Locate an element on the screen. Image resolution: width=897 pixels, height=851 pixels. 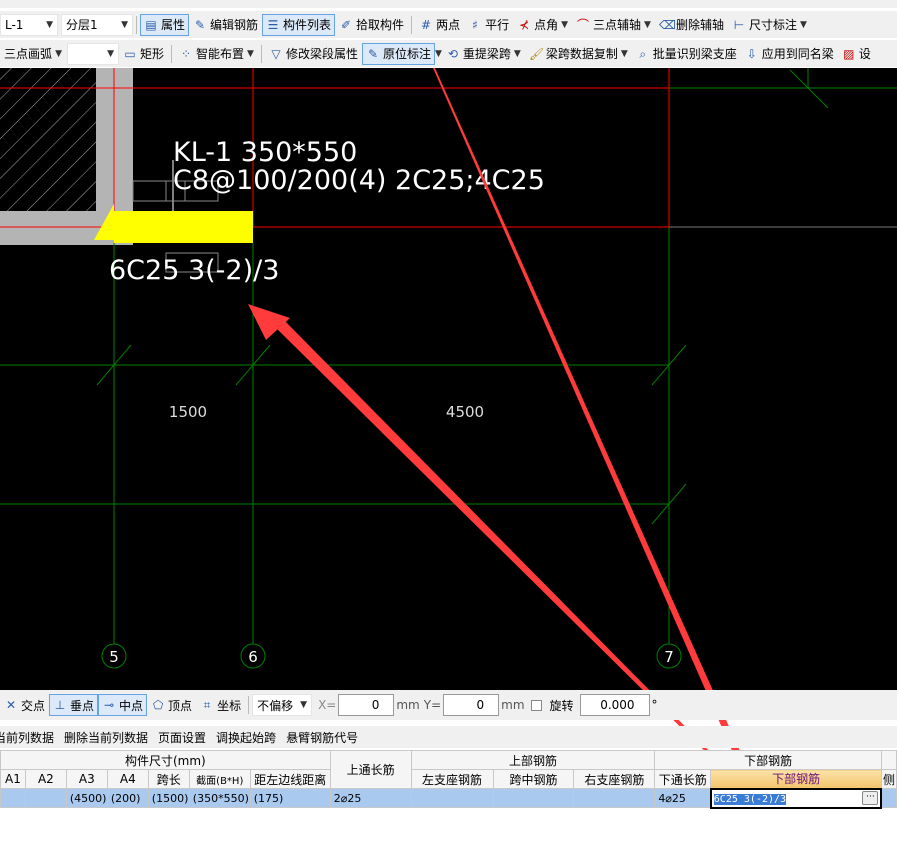
ellipsis-button: ··· is located at coordinates (870, 797).